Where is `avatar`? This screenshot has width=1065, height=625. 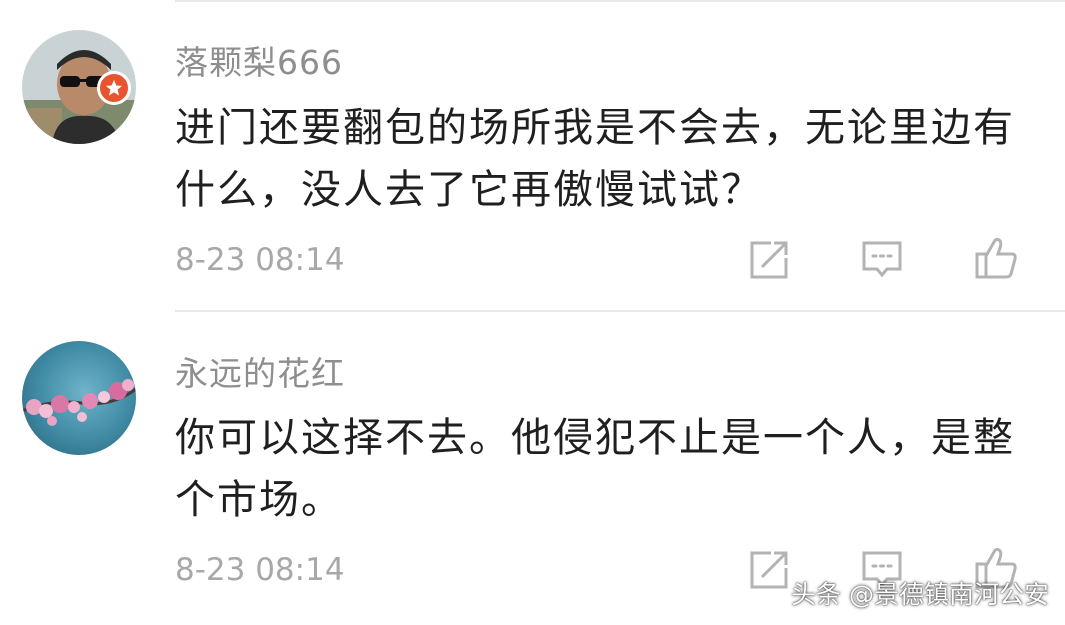 avatar is located at coordinates (79, 398).